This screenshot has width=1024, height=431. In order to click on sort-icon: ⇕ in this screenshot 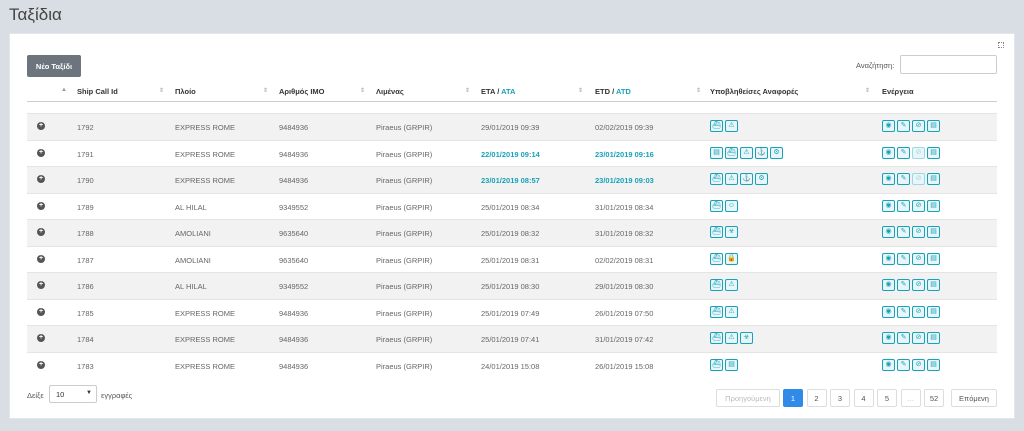, I will do `click(699, 91)`.